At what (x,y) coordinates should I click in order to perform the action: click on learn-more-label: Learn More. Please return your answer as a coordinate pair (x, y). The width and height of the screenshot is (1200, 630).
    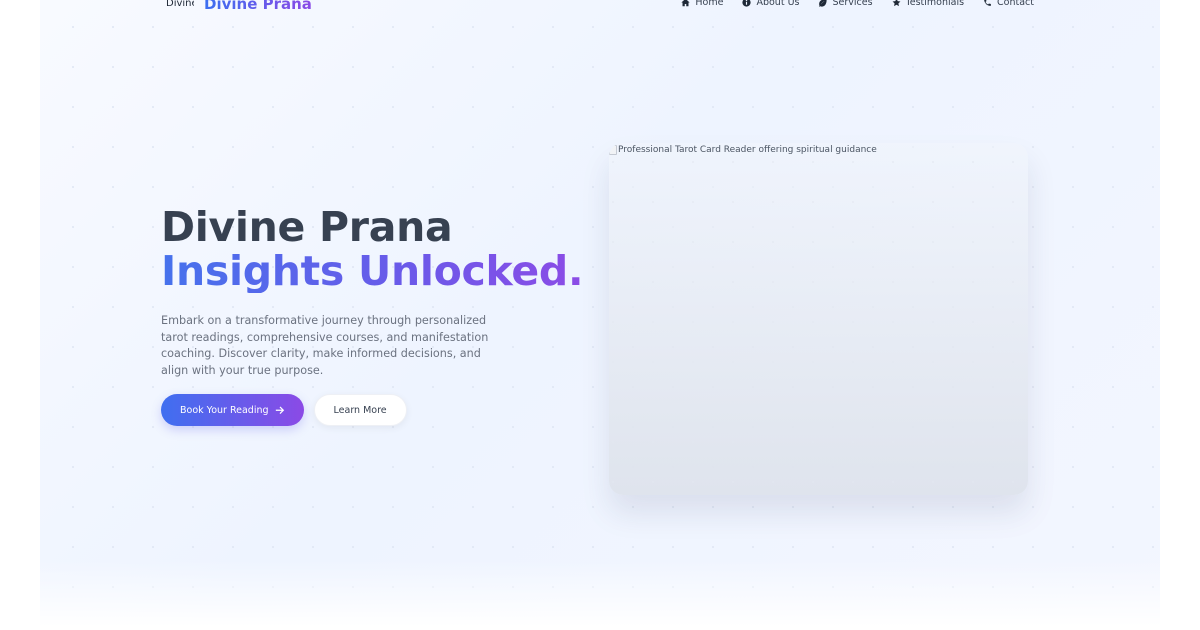
    Looking at the image, I should click on (360, 410).